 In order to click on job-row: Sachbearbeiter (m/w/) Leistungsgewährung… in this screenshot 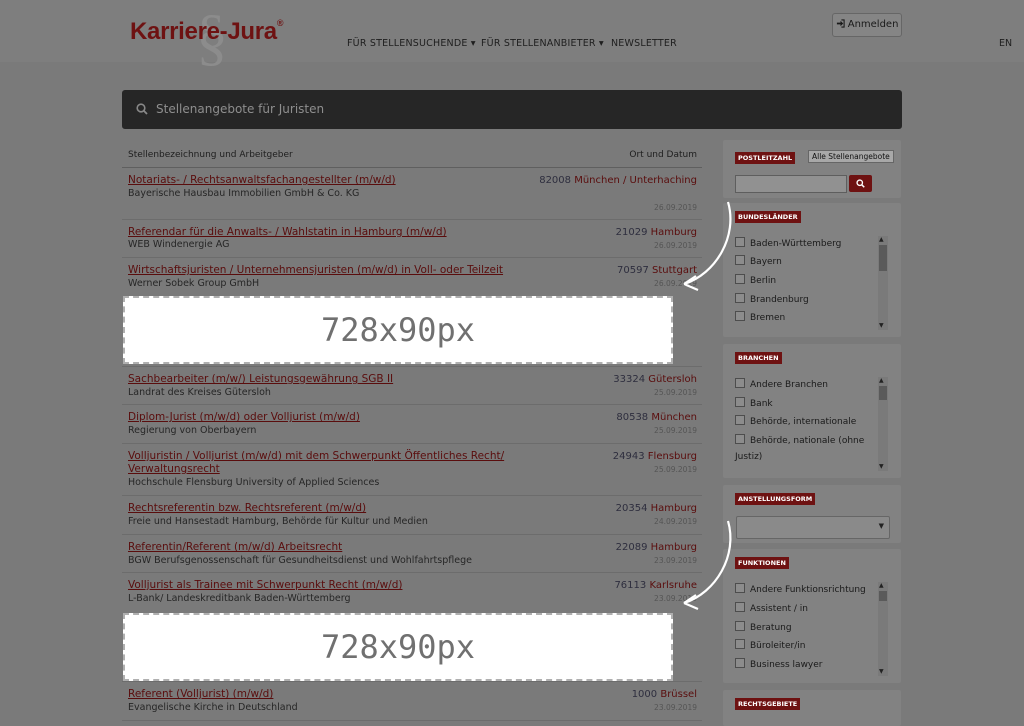, I will do `click(412, 386)`.